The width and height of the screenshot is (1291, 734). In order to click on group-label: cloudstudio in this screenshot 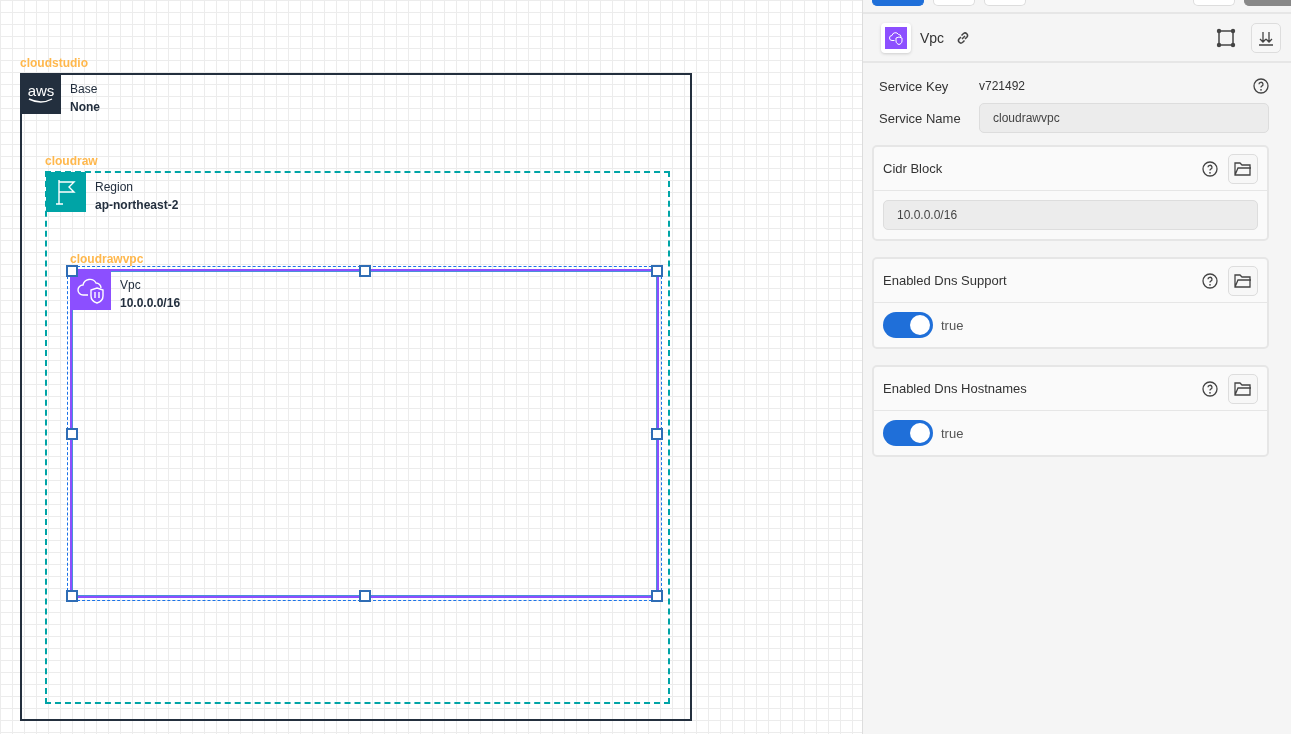, I will do `click(54, 63)`.